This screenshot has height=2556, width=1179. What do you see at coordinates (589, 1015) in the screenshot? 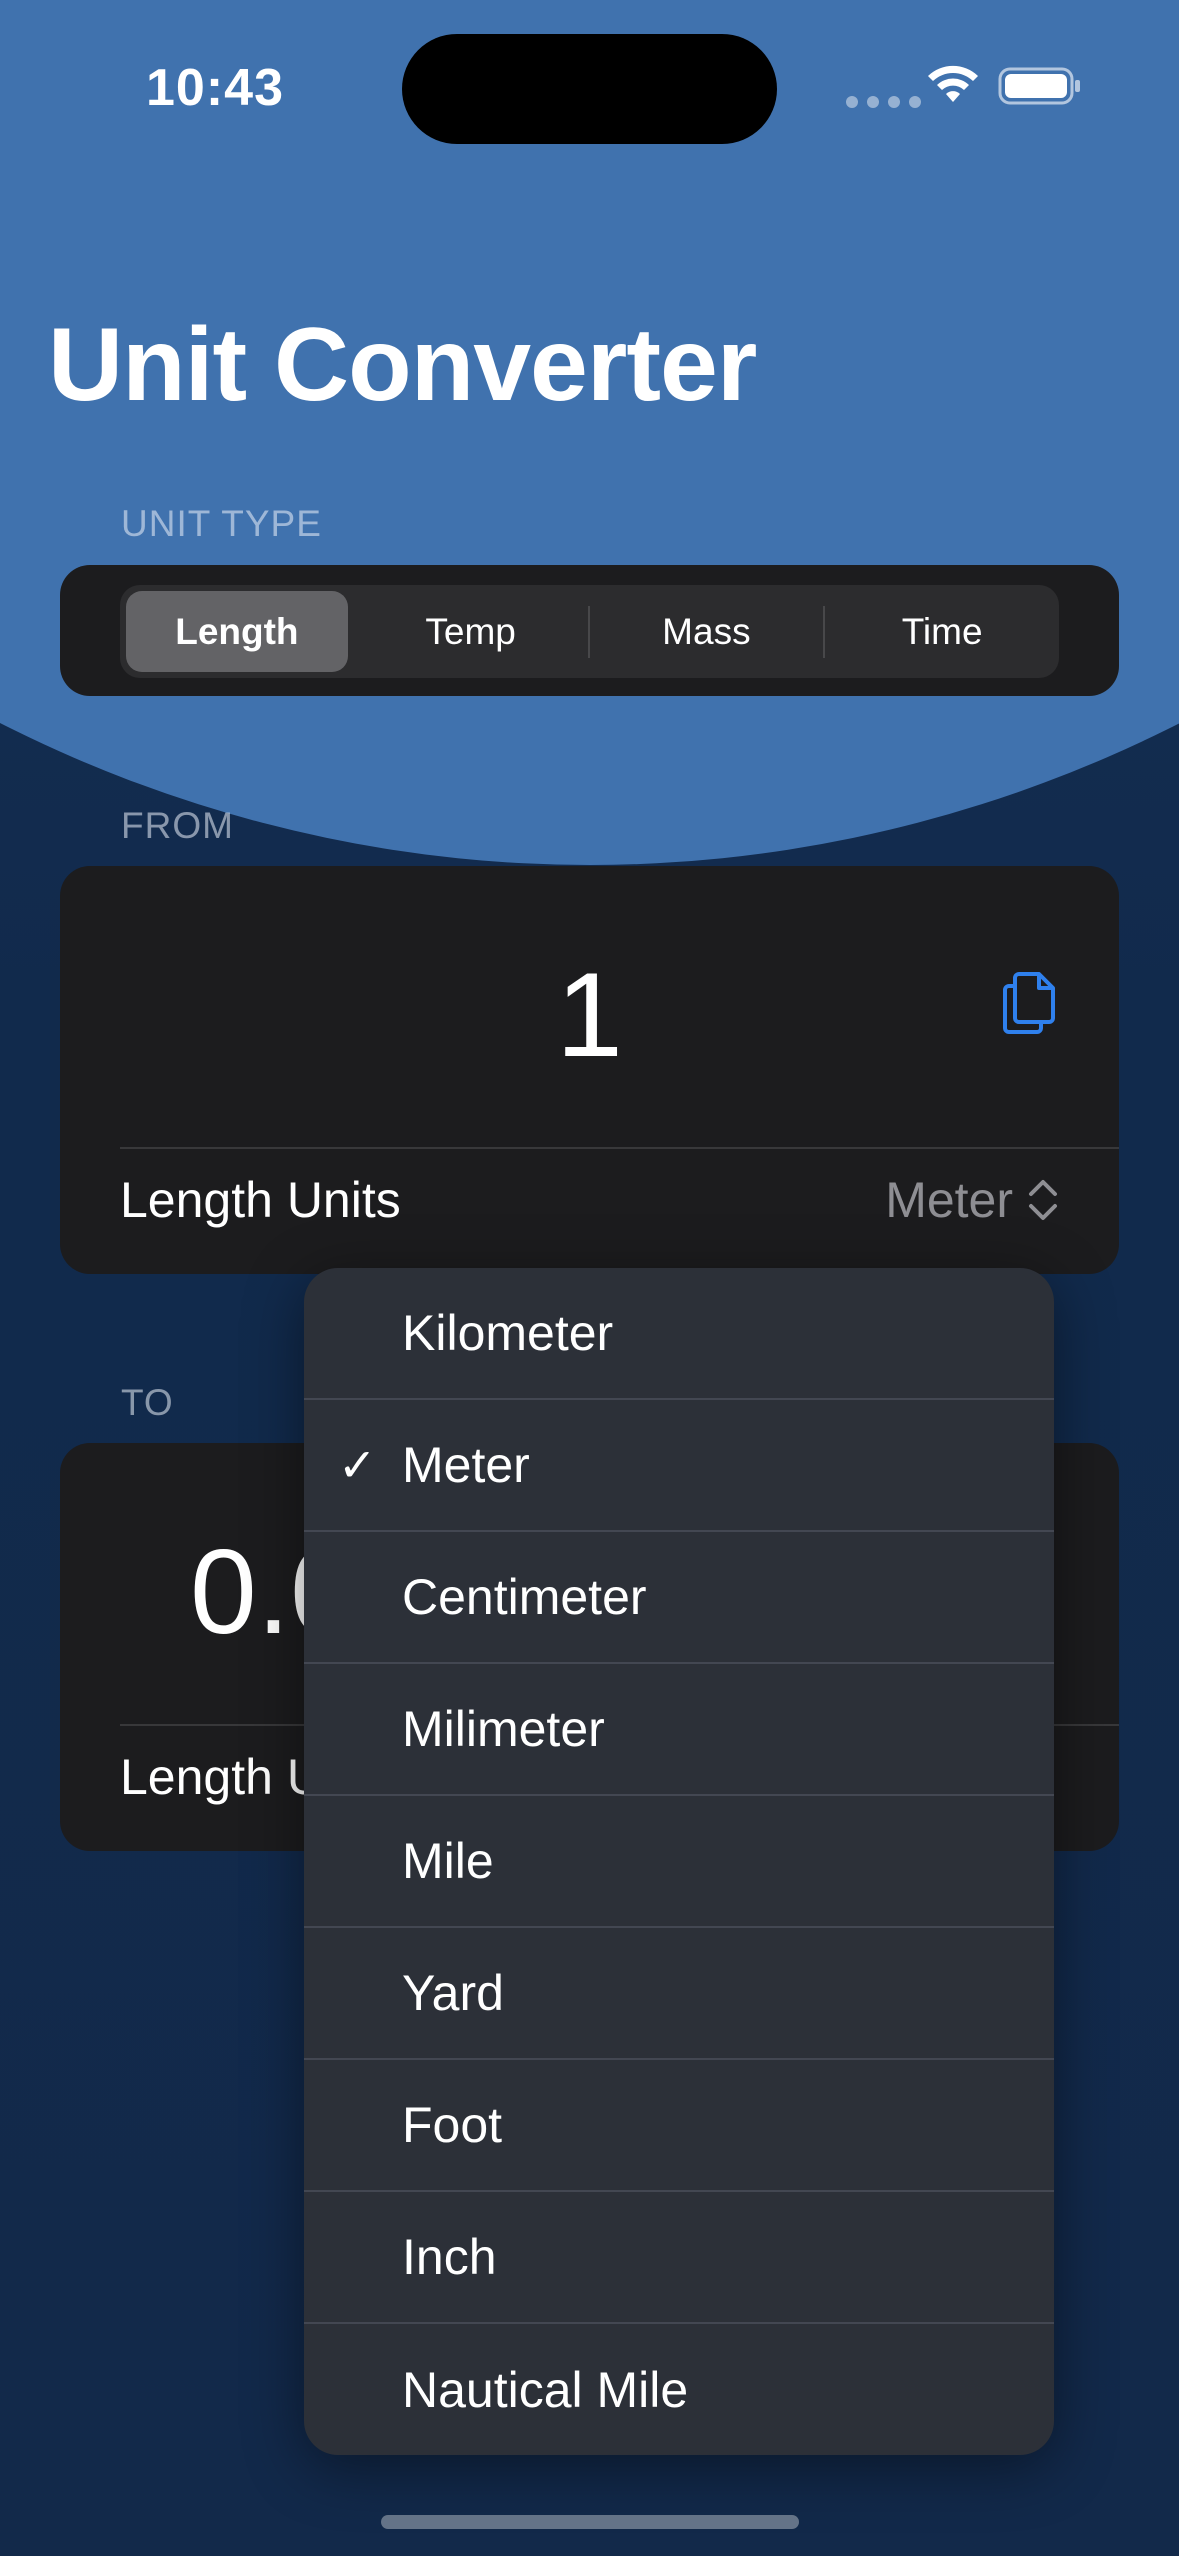
I see `from-value-input: 1` at bounding box center [589, 1015].